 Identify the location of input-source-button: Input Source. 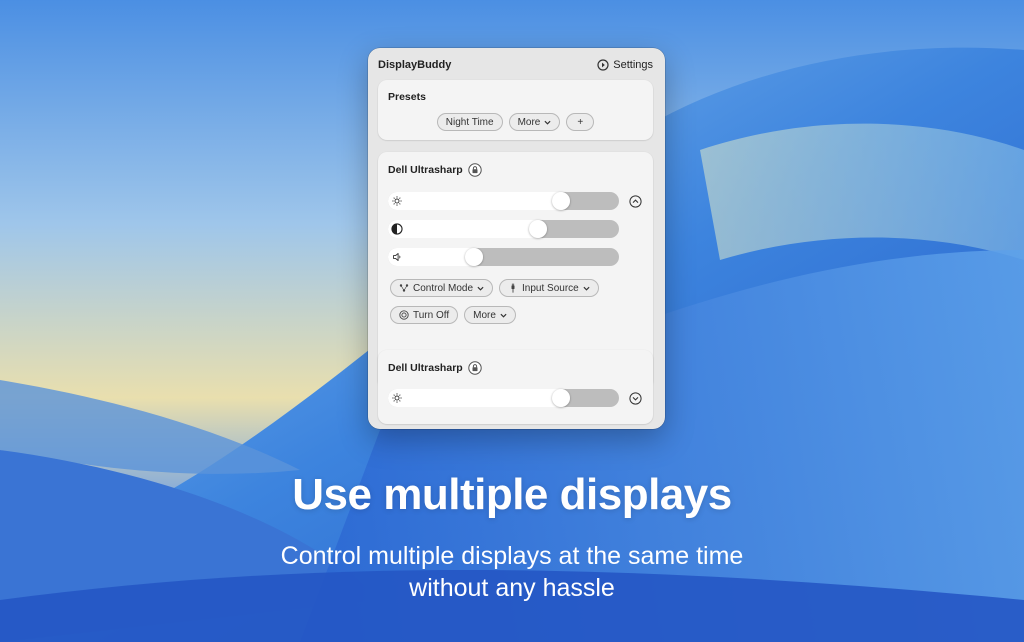
(549, 288).